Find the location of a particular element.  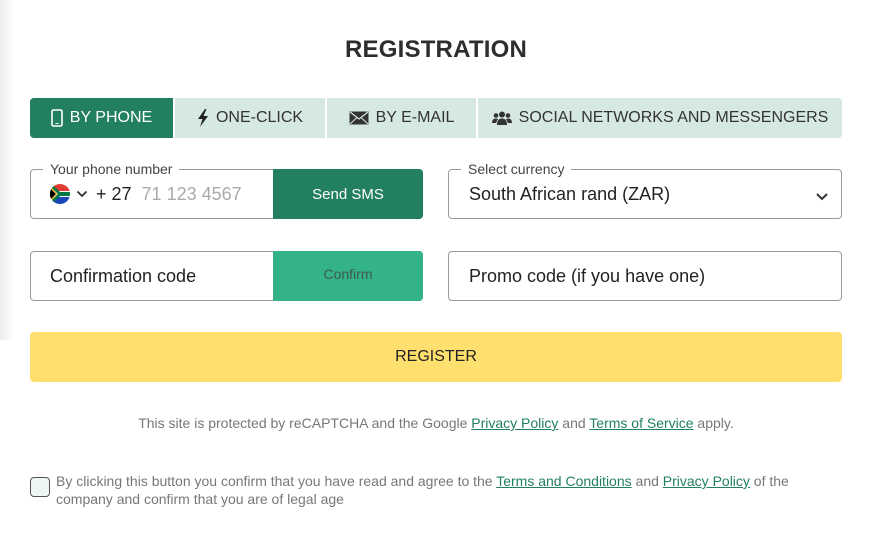

tab-label: BY PHONE is located at coordinates (111, 117).